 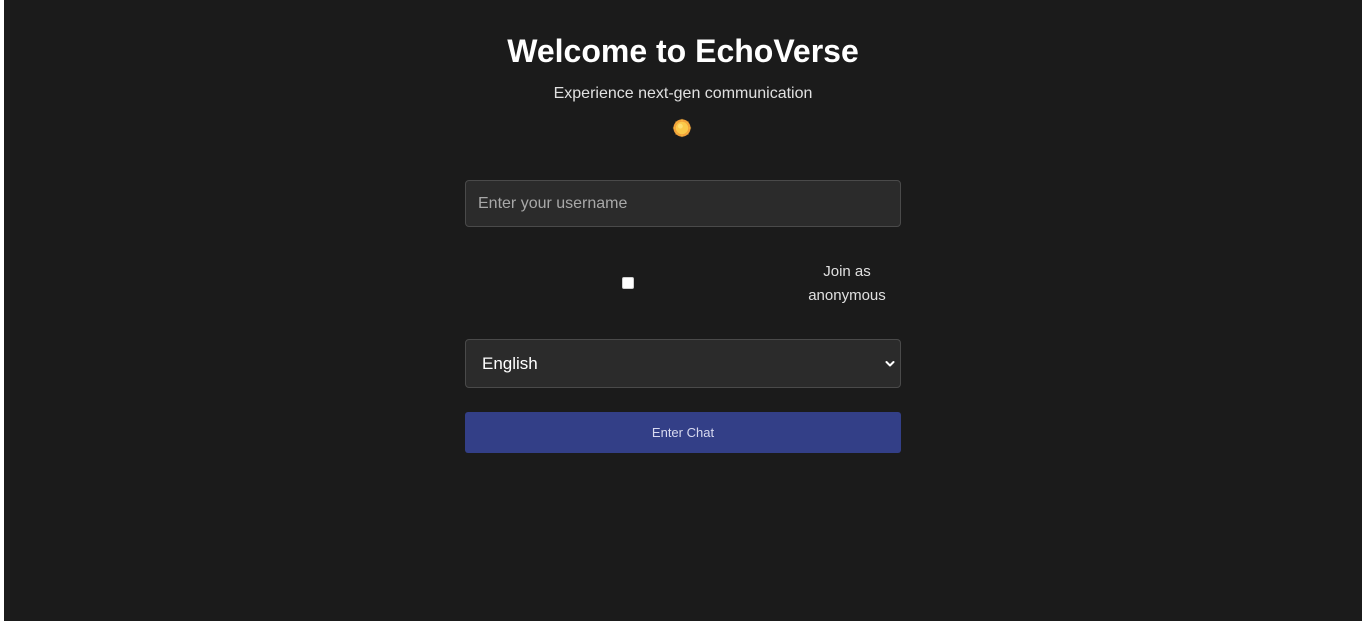 I want to click on chevron-down-icon, so click(x=890, y=363).